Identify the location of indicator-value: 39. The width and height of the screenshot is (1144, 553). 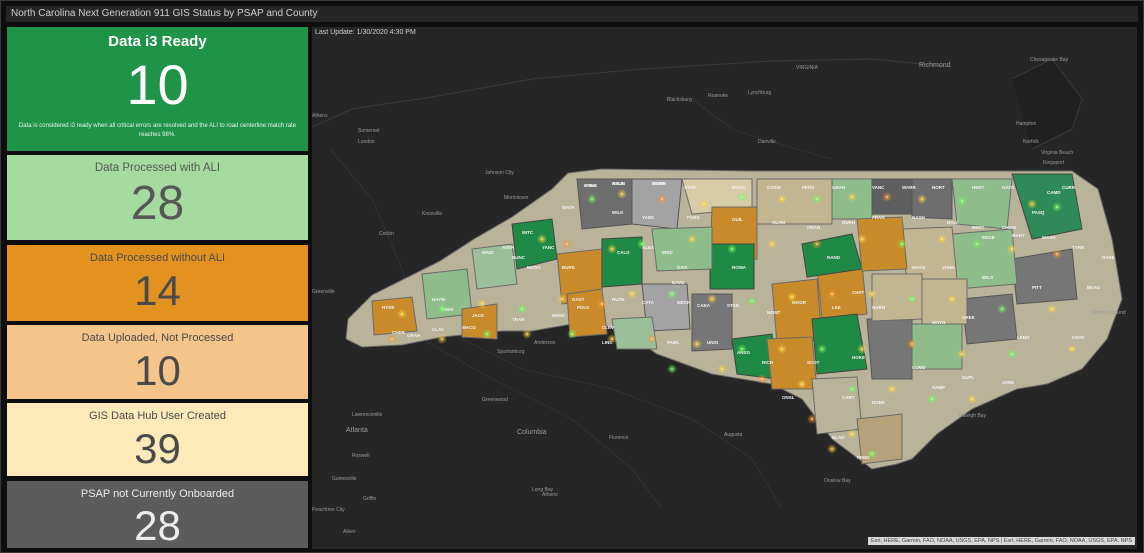
(157, 448).